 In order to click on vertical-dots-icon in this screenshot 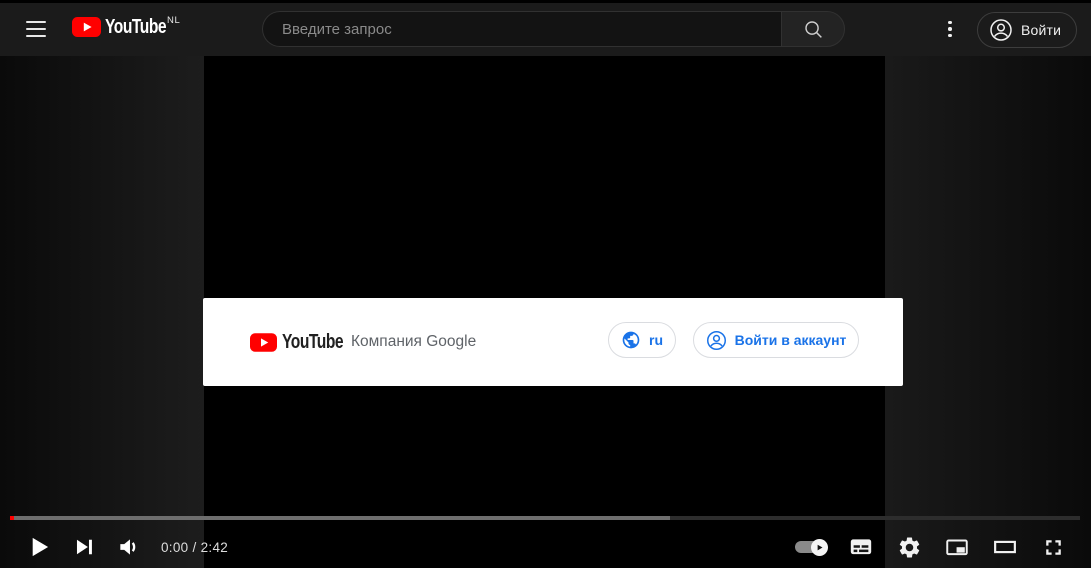, I will do `click(950, 22)`.